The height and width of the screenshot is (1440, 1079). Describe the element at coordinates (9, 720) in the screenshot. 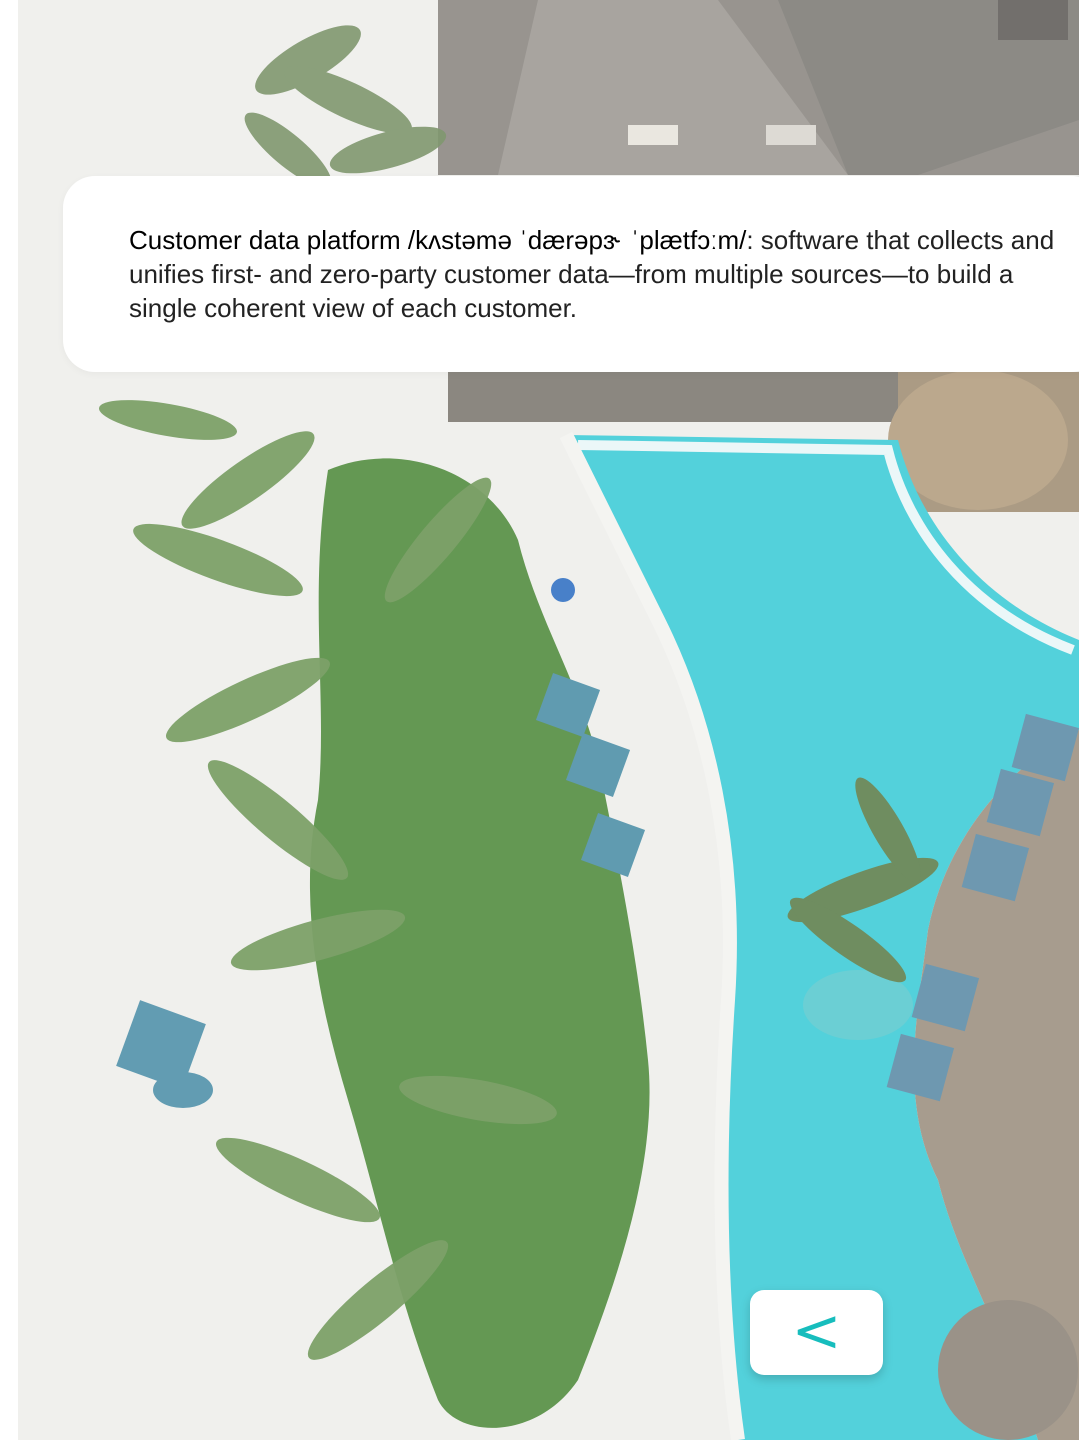

I see `page-margin` at that location.